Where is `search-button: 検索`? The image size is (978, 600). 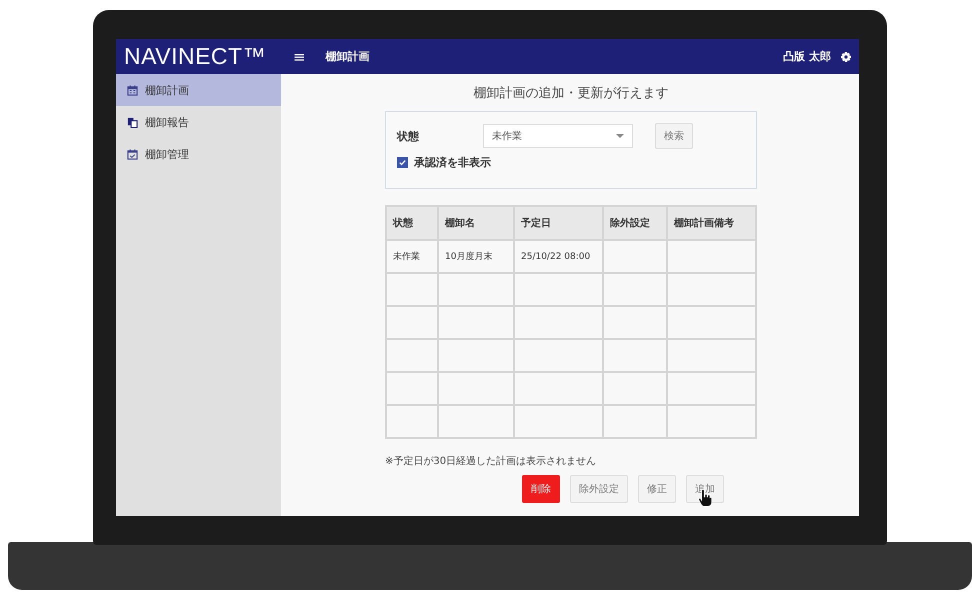 search-button: 検索 is located at coordinates (674, 136).